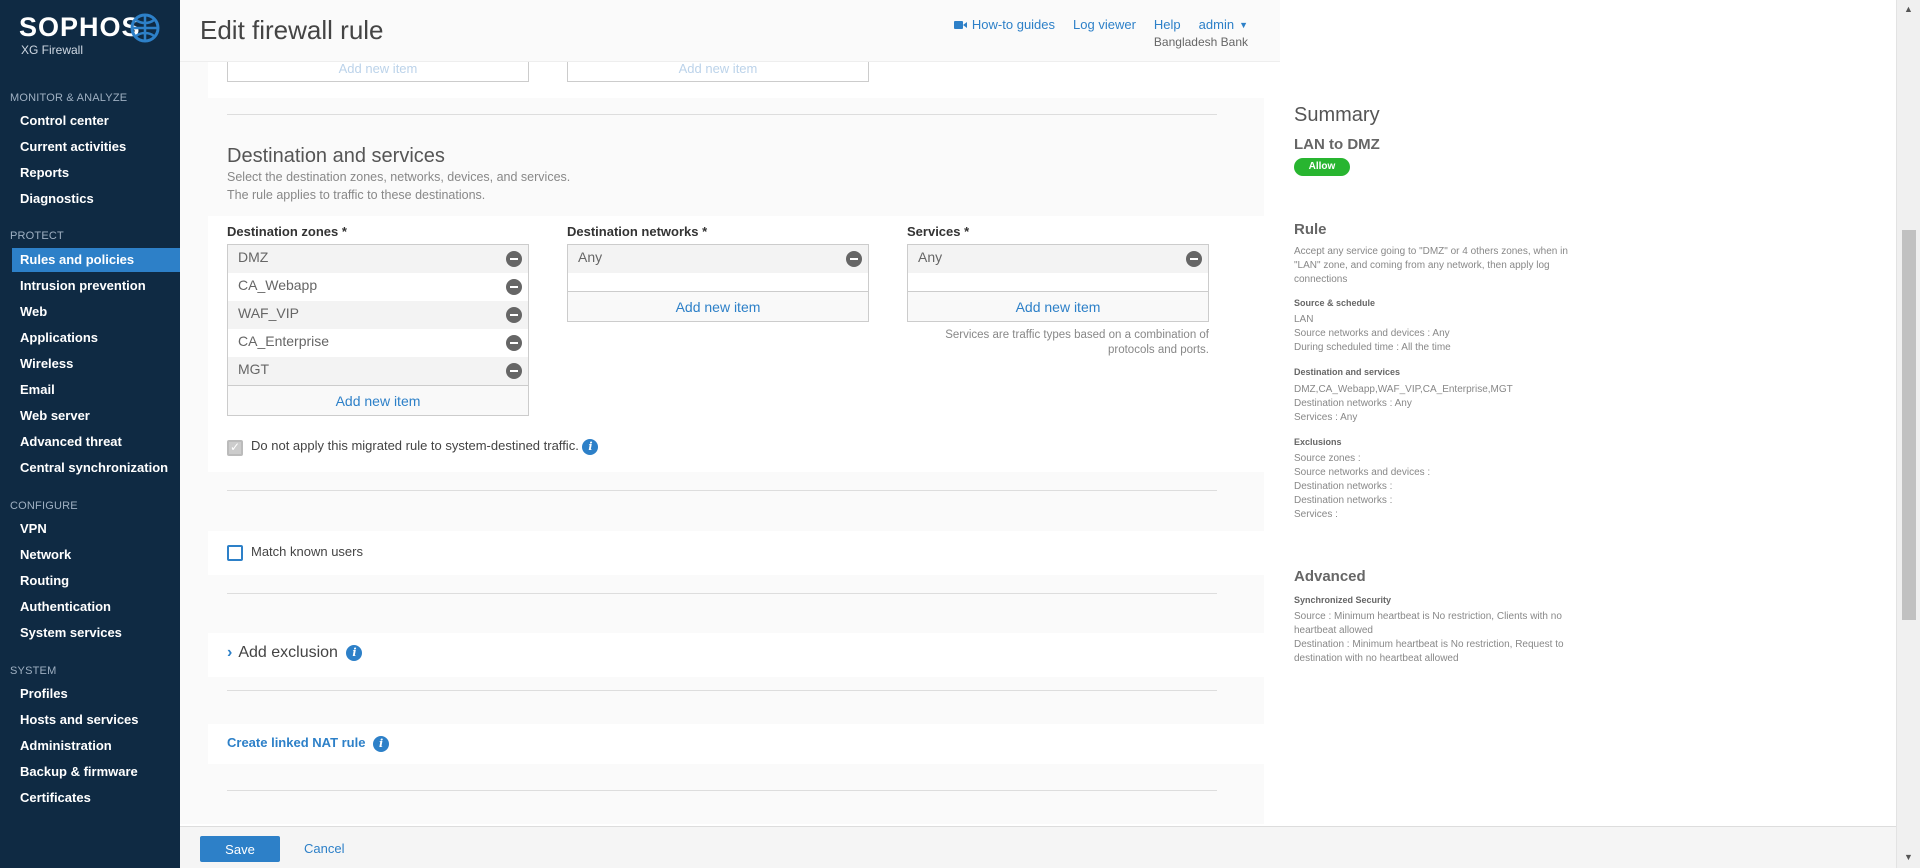 The width and height of the screenshot is (1920, 868). I want to click on migrated-rule-checkbox, so click(235, 448).